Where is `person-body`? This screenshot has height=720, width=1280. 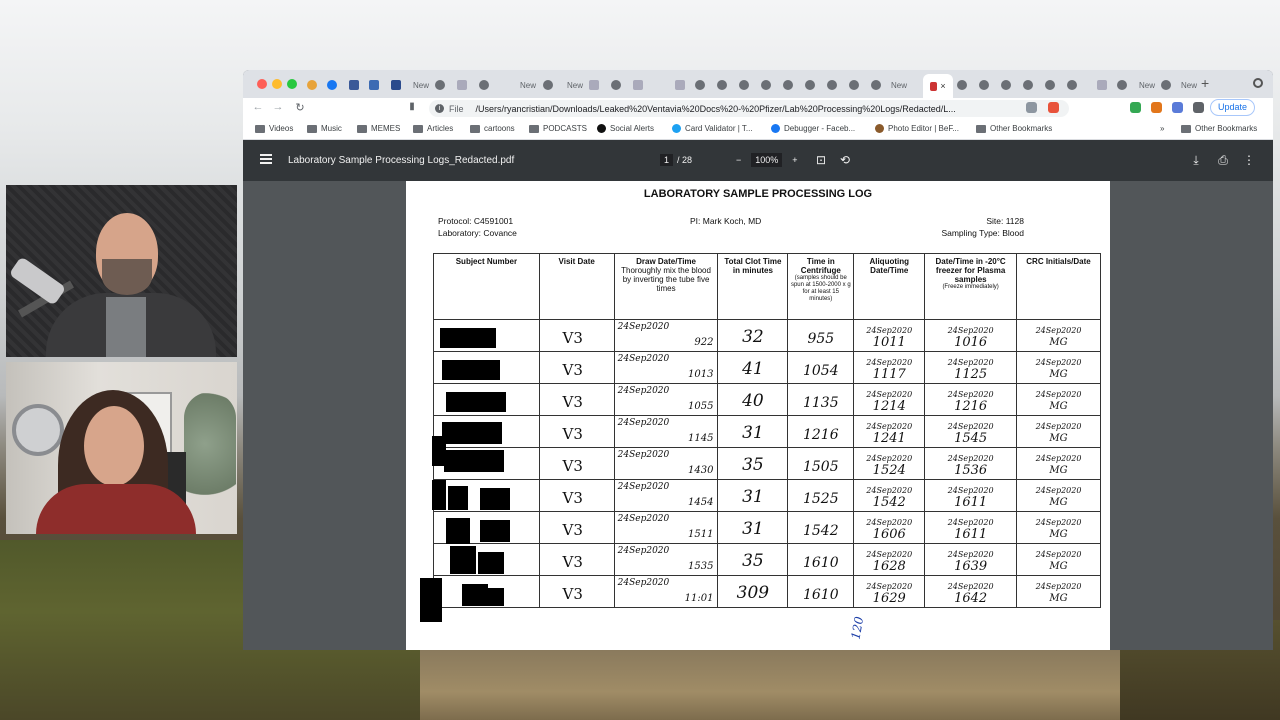 person-body is located at coordinates (116, 509).